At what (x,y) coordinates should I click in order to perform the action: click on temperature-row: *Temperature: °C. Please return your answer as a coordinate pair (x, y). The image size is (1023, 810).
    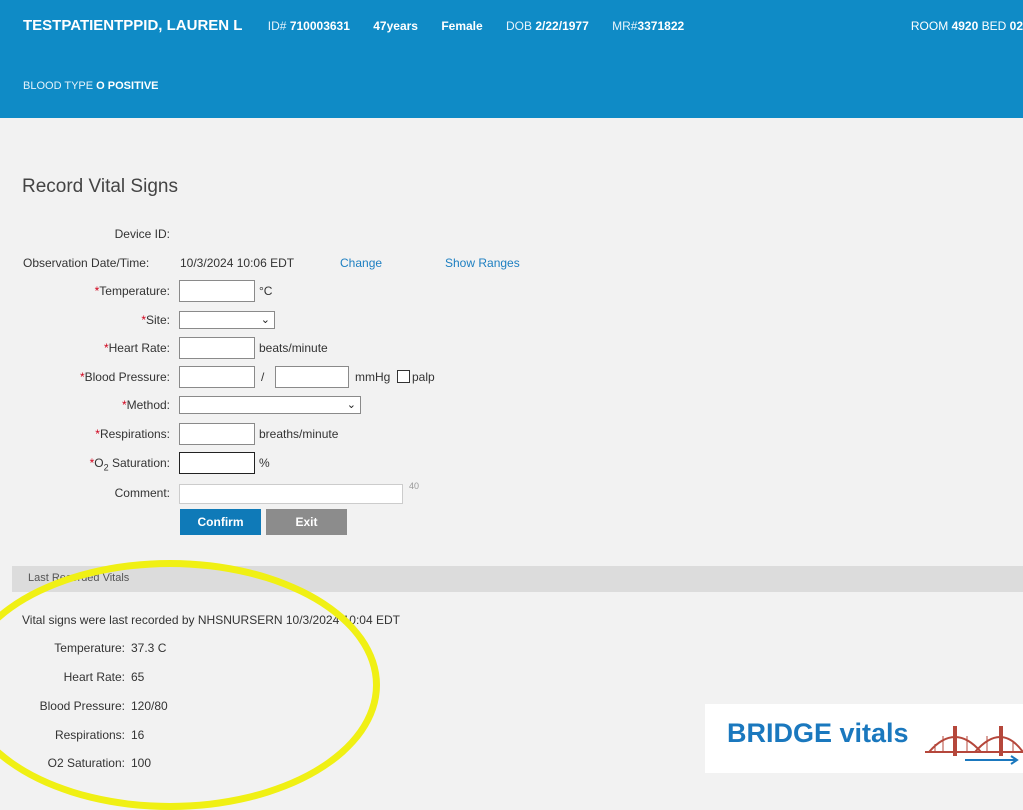
    Looking at the image, I should click on (300, 291).